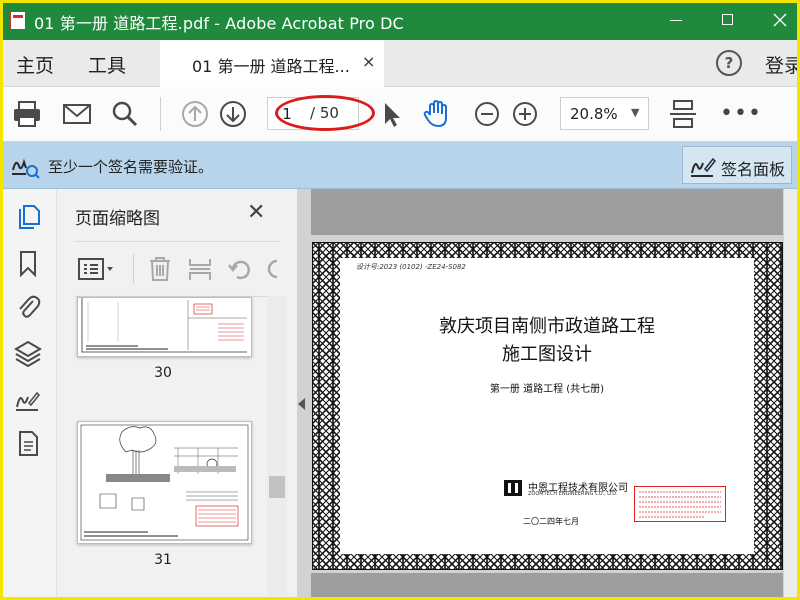  What do you see at coordinates (200, 269) in the screenshot?
I see `insert-page-icon` at bounding box center [200, 269].